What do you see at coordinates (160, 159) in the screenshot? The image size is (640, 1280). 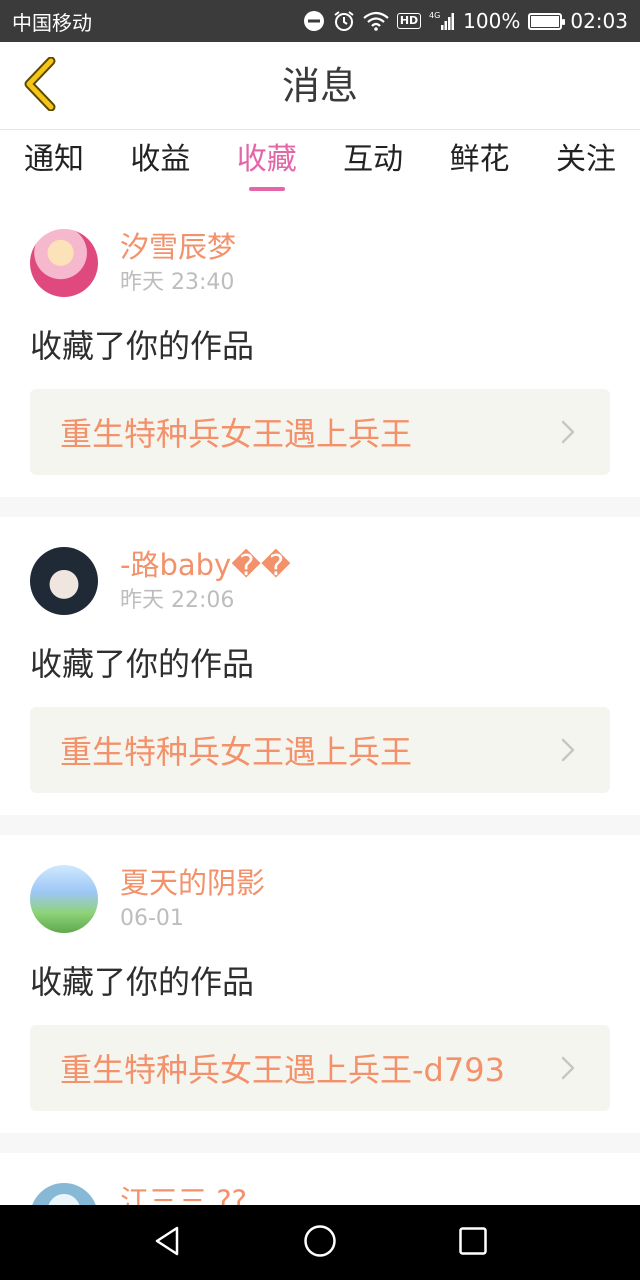 I see `tab-label: 收益` at bounding box center [160, 159].